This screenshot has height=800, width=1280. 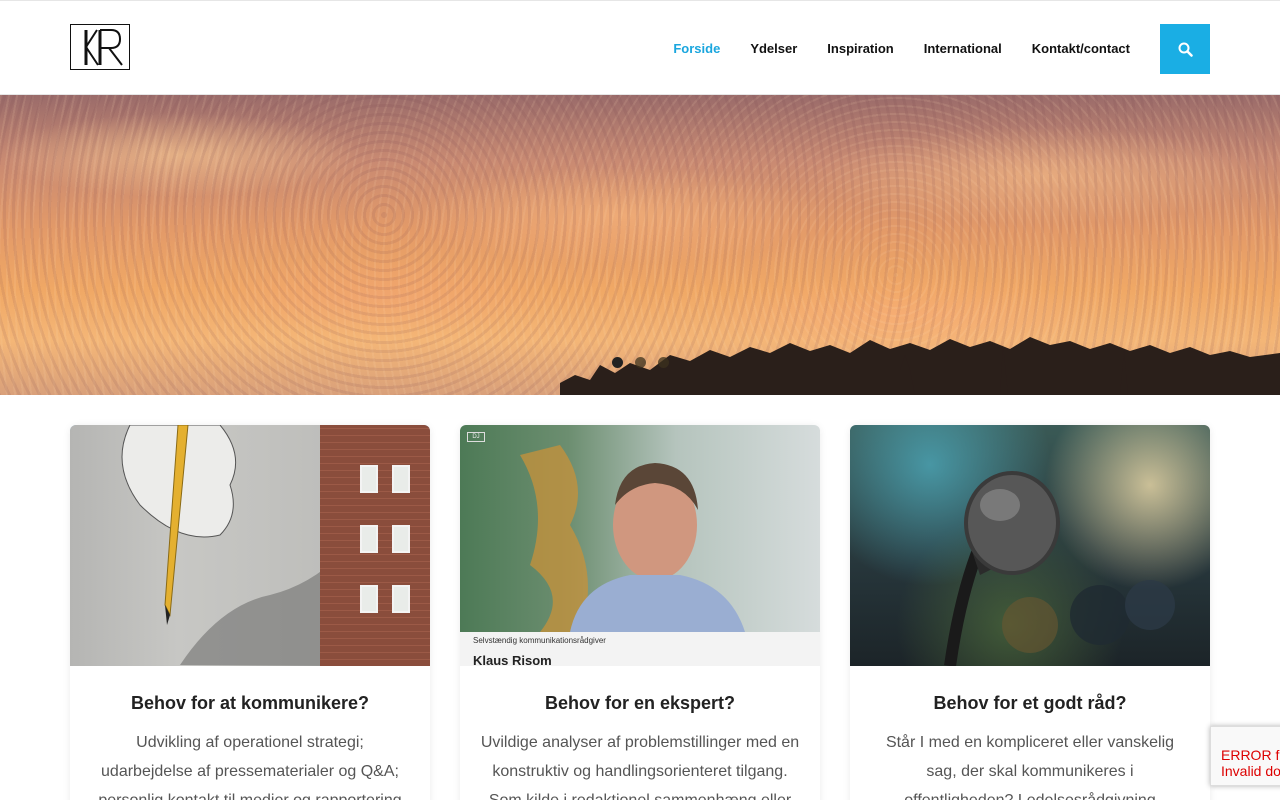 What do you see at coordinates (1250, 771) in the screenshot?
I see `recaptcha-error-line2: Invalid do` at bounding box center [1250, 771].